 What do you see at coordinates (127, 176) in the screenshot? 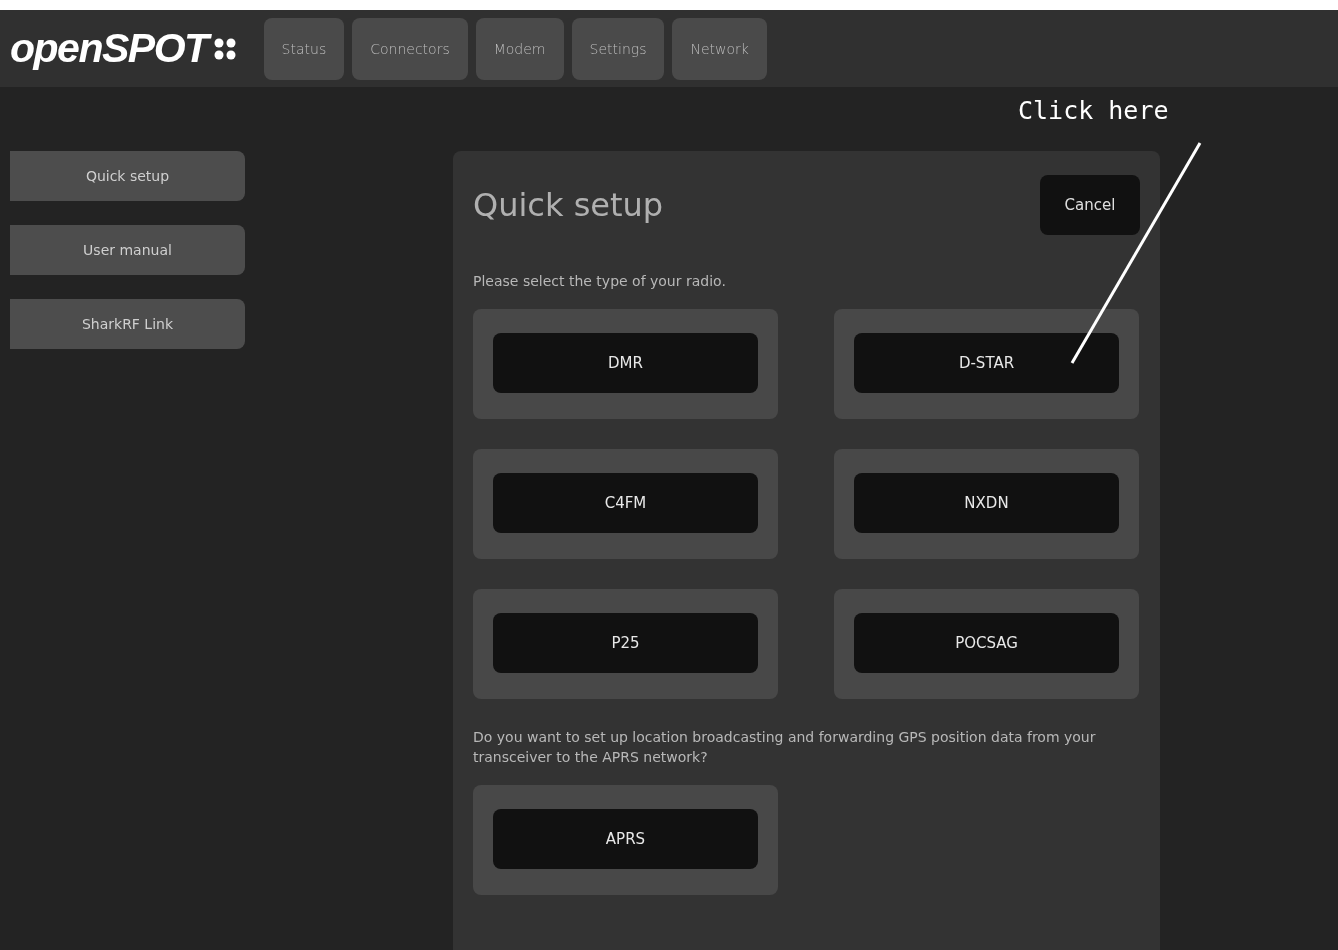
I see `sidebar-item: Quick setup` at bounding box center [127, 176].